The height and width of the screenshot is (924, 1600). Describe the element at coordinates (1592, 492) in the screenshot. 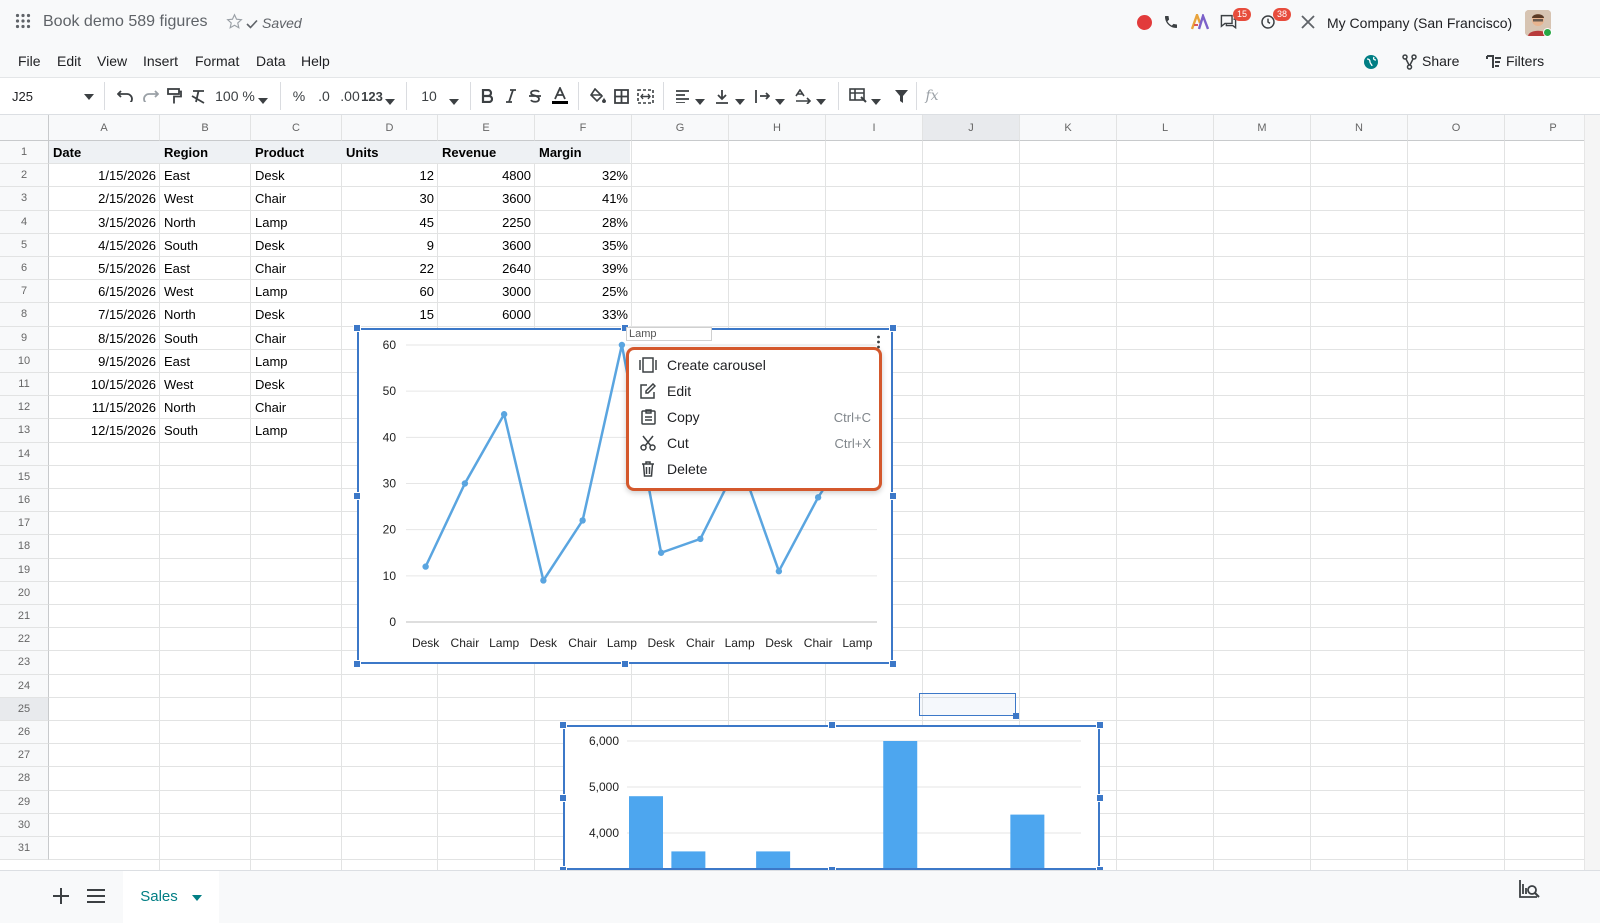

I see `vertical-scrollbar` at that location.